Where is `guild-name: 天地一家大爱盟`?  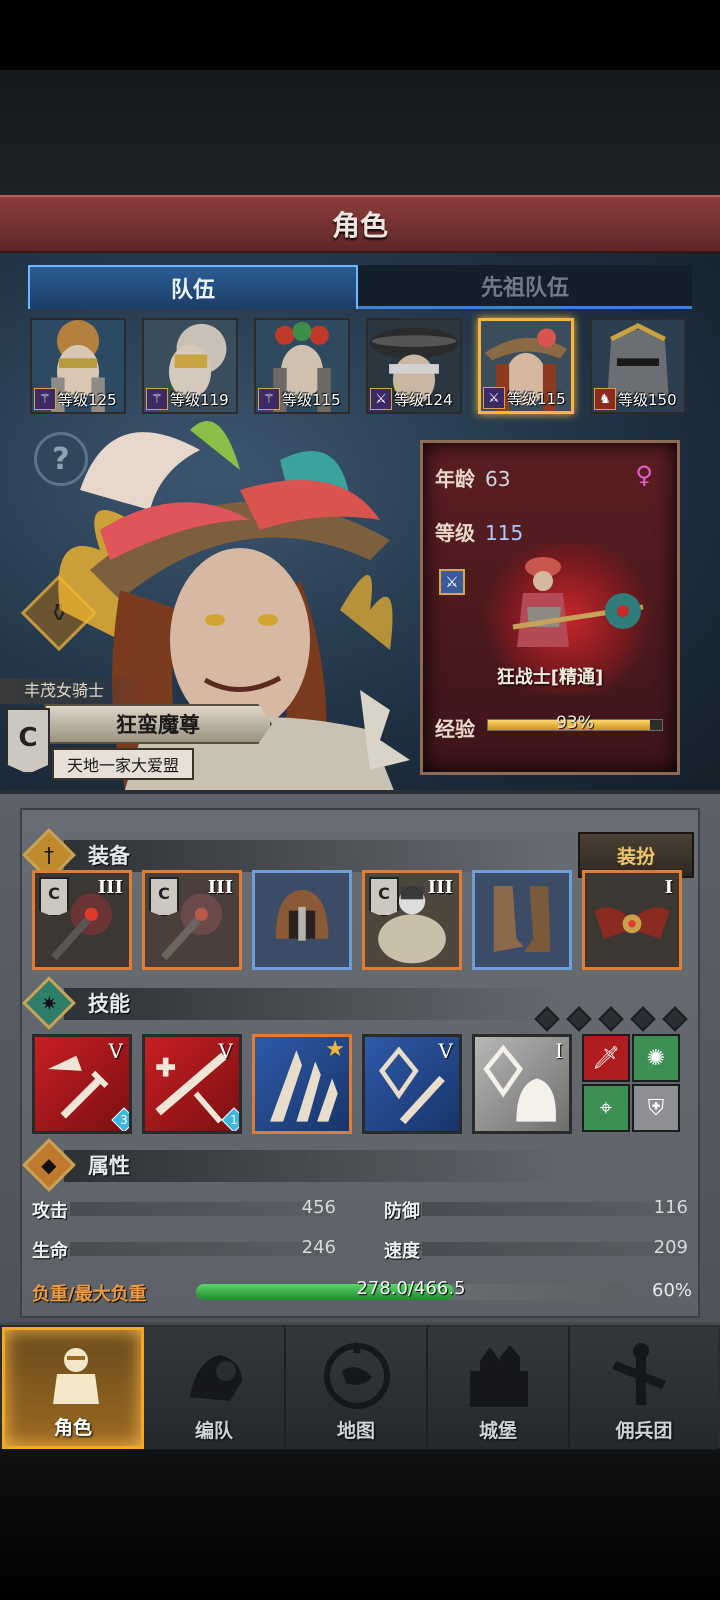 guild-name: 天地一家大爱盟 is located at coordinates (123, 764).